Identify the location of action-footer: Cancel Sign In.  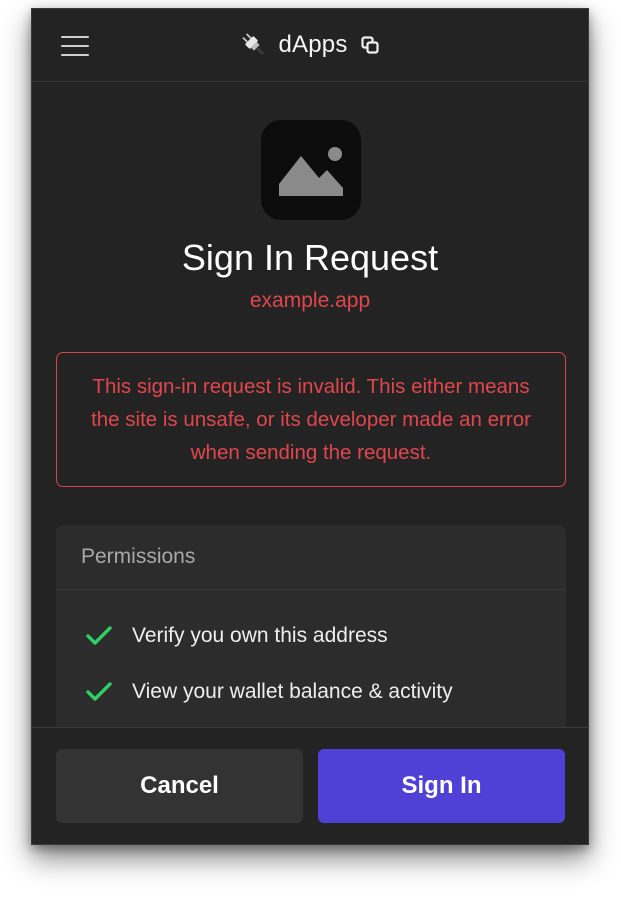
(310, 785).